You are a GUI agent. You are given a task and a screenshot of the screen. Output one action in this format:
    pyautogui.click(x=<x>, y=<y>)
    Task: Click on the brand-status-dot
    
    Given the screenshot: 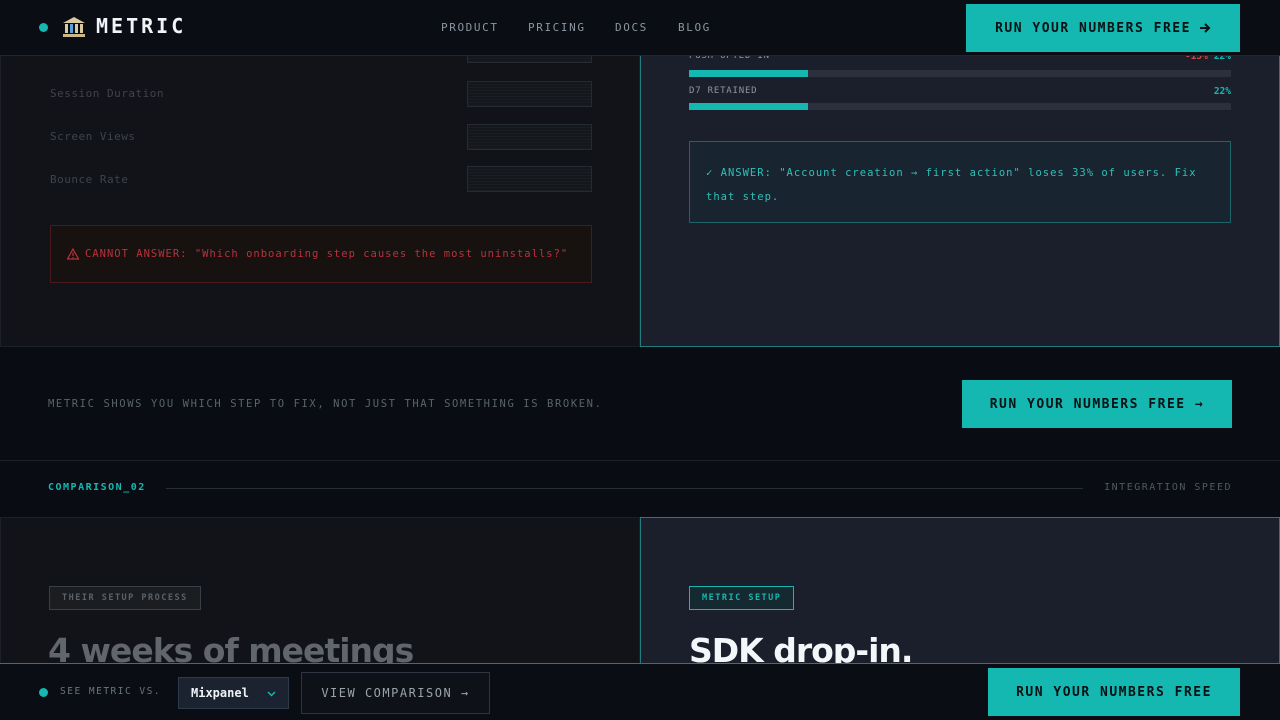 What is the action you would take?
    pyautogui.click(x=43, y=27)
    